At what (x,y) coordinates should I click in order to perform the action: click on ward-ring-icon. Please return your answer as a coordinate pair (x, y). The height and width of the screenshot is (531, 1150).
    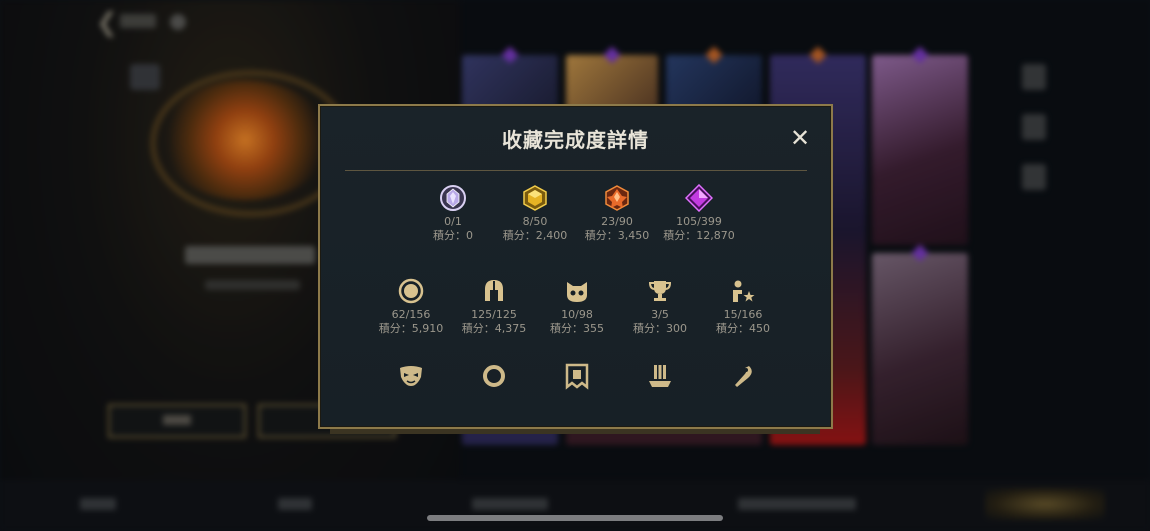
    Looking at the image, I should click on (411, 291).